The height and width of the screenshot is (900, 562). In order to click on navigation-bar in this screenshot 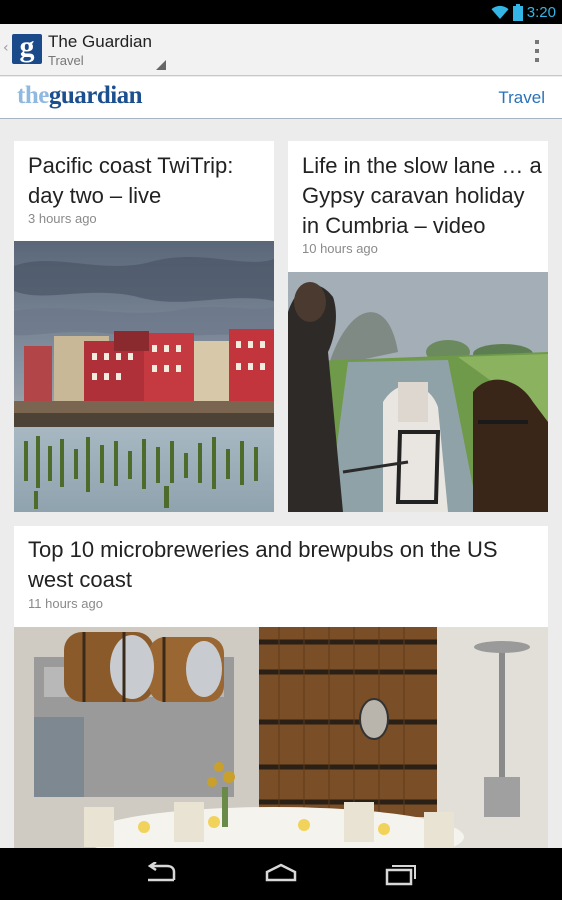, I will do `click(281, 874)`.